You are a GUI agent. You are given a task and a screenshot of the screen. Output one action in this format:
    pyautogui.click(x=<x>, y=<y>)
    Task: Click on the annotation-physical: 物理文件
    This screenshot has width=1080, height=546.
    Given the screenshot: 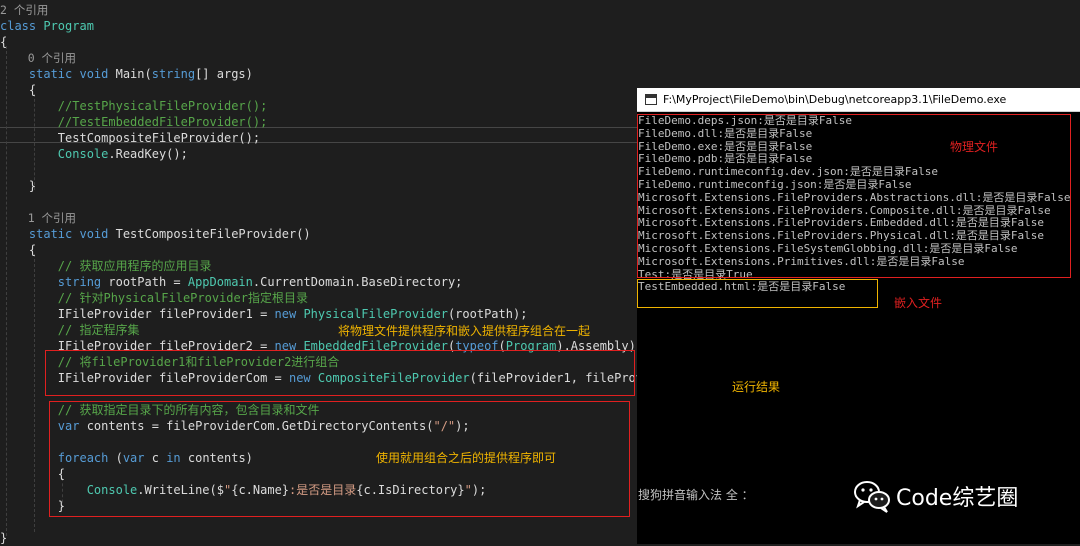 What is the action you would take?
    pyautogui.click(x=974, y=147)
    